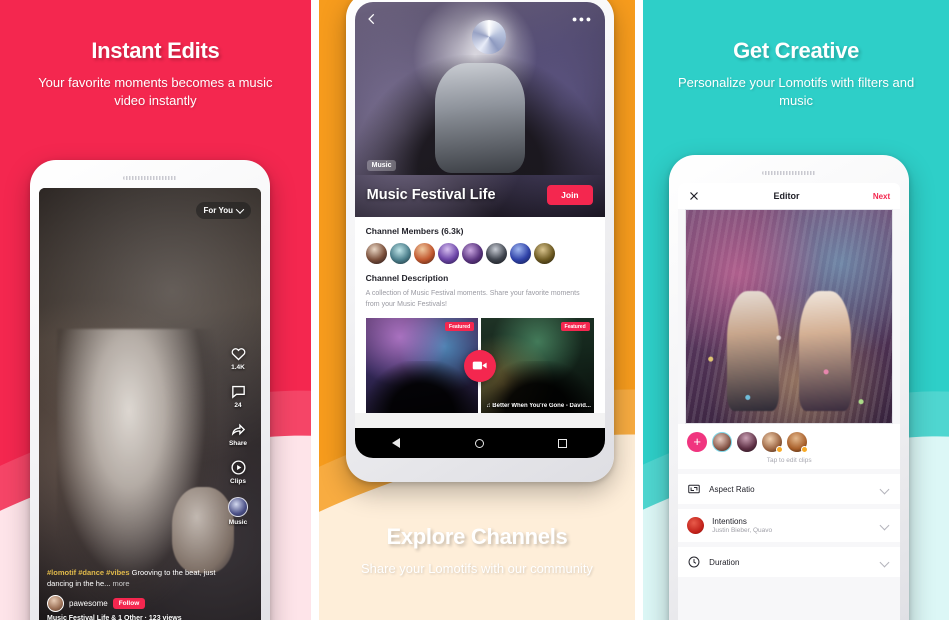 The width and height of the screenshot is (949, 620). What do you see at coordinates (694, 489) in the screenshot?
I see `aspect-ratio-icon` at bounding box center [694, 489].